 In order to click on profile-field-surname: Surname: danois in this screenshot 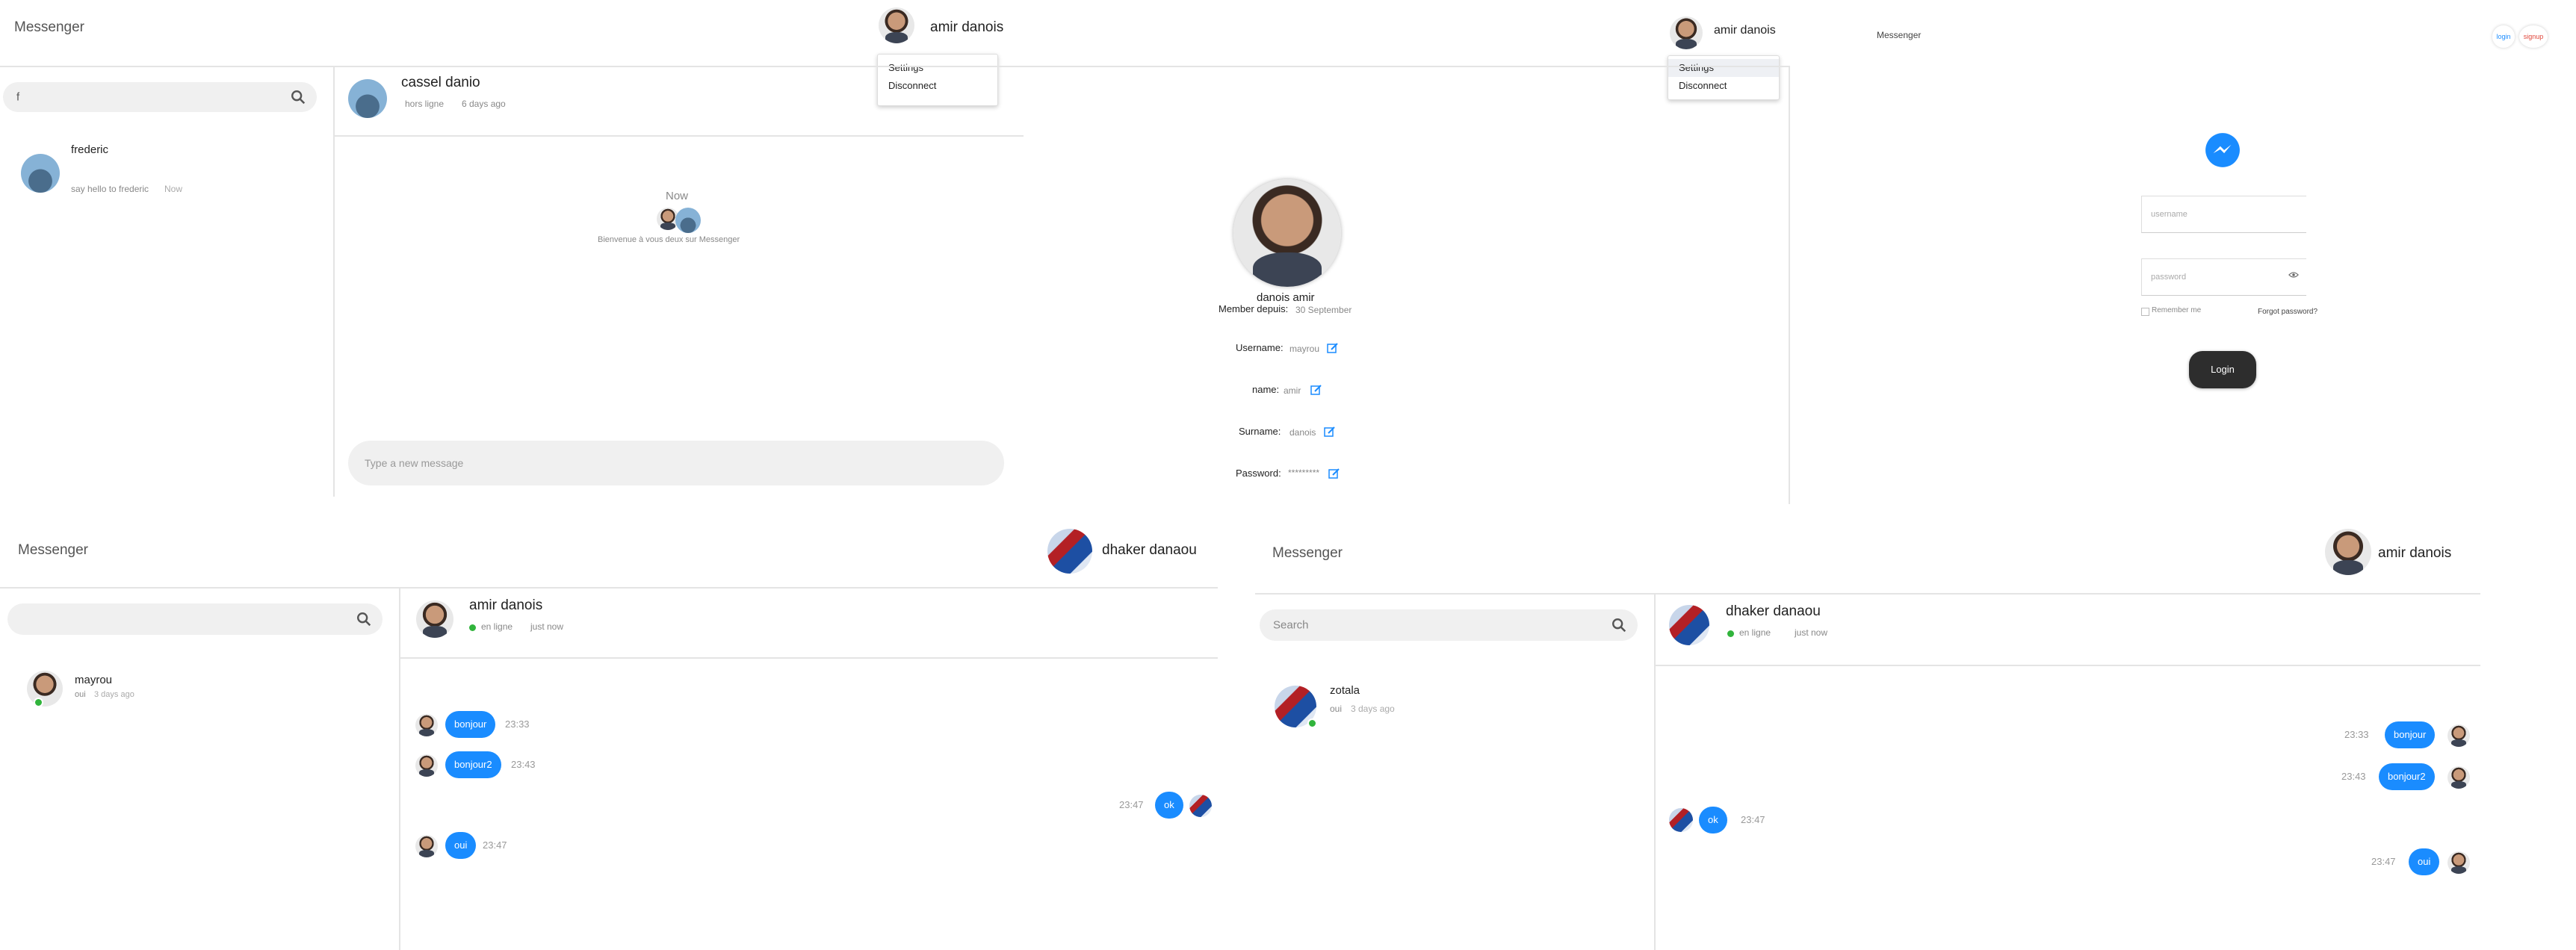, I will do `click(1313, 433)`.